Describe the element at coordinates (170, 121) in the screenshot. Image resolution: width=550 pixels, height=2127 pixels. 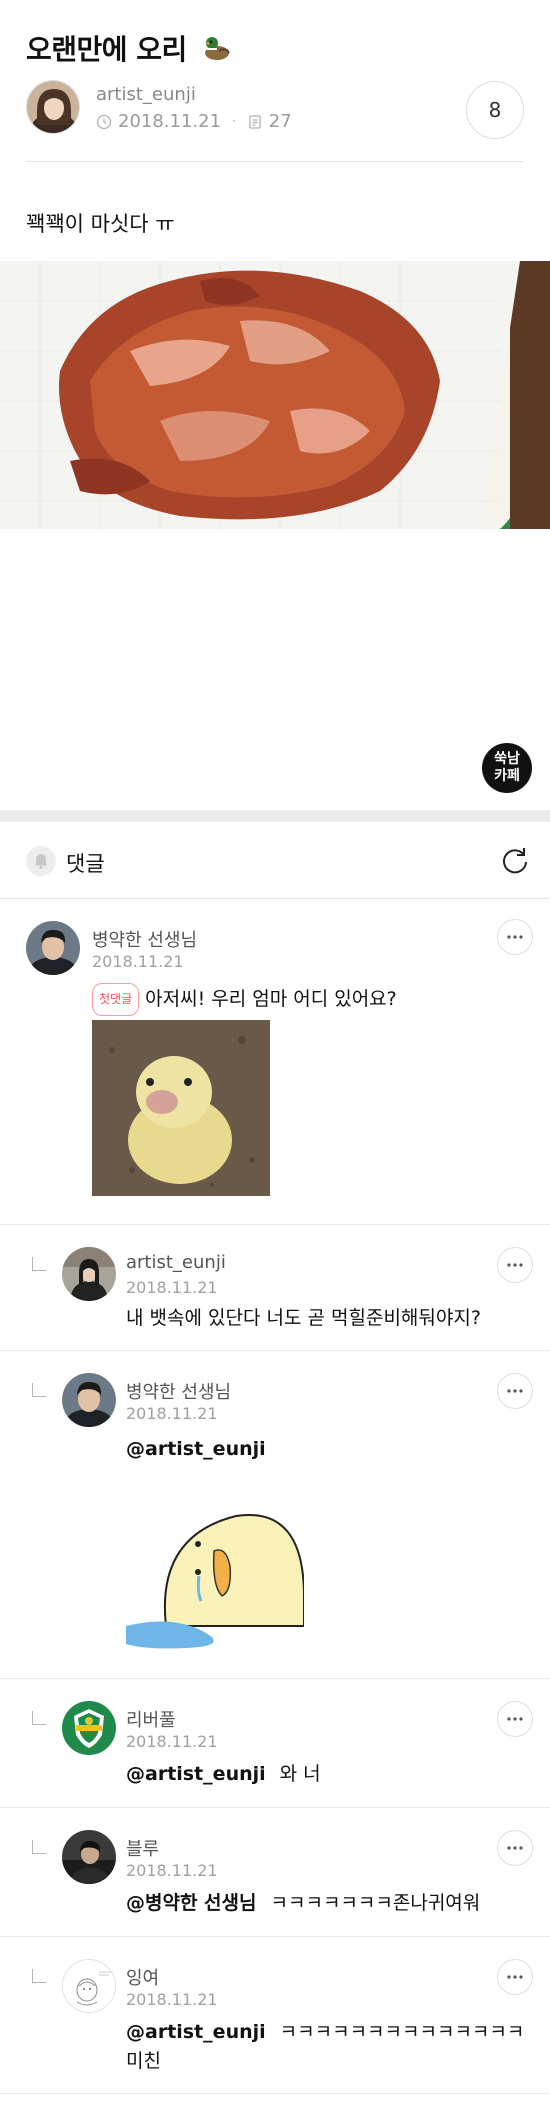
I see `post-date: 2018.11.21` at that location.